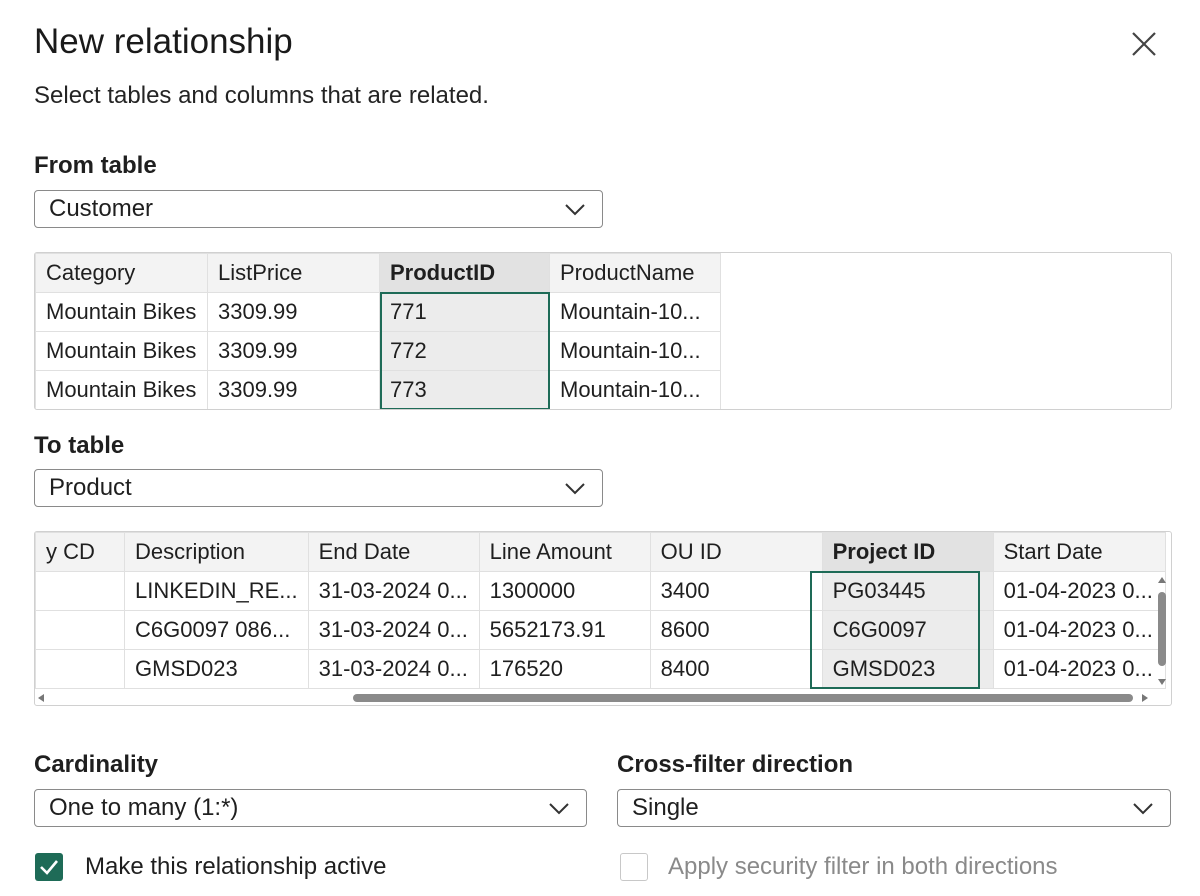  Describe the element at coordinates (310, 808) in the screenshot. I see `cardinality-dropdown: One to many (1:*)` at that location.